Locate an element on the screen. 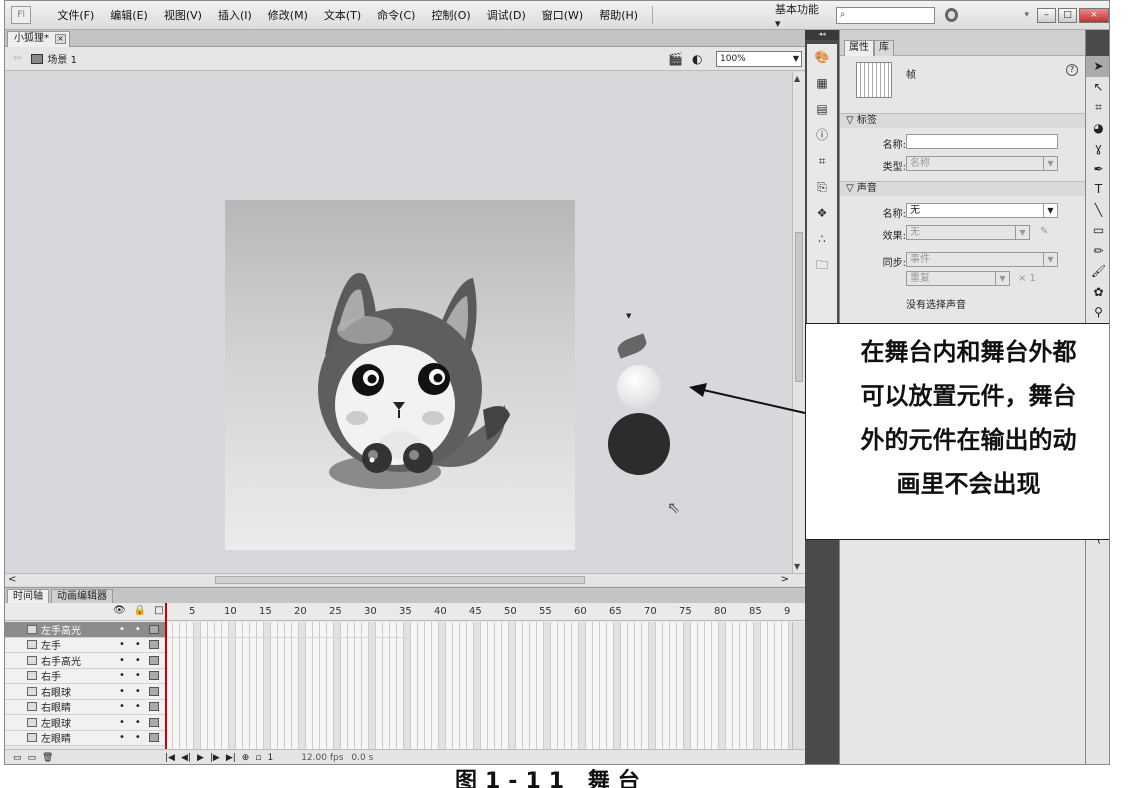  frame-rate: 12.00 fps is located at coordinates (322, 758).